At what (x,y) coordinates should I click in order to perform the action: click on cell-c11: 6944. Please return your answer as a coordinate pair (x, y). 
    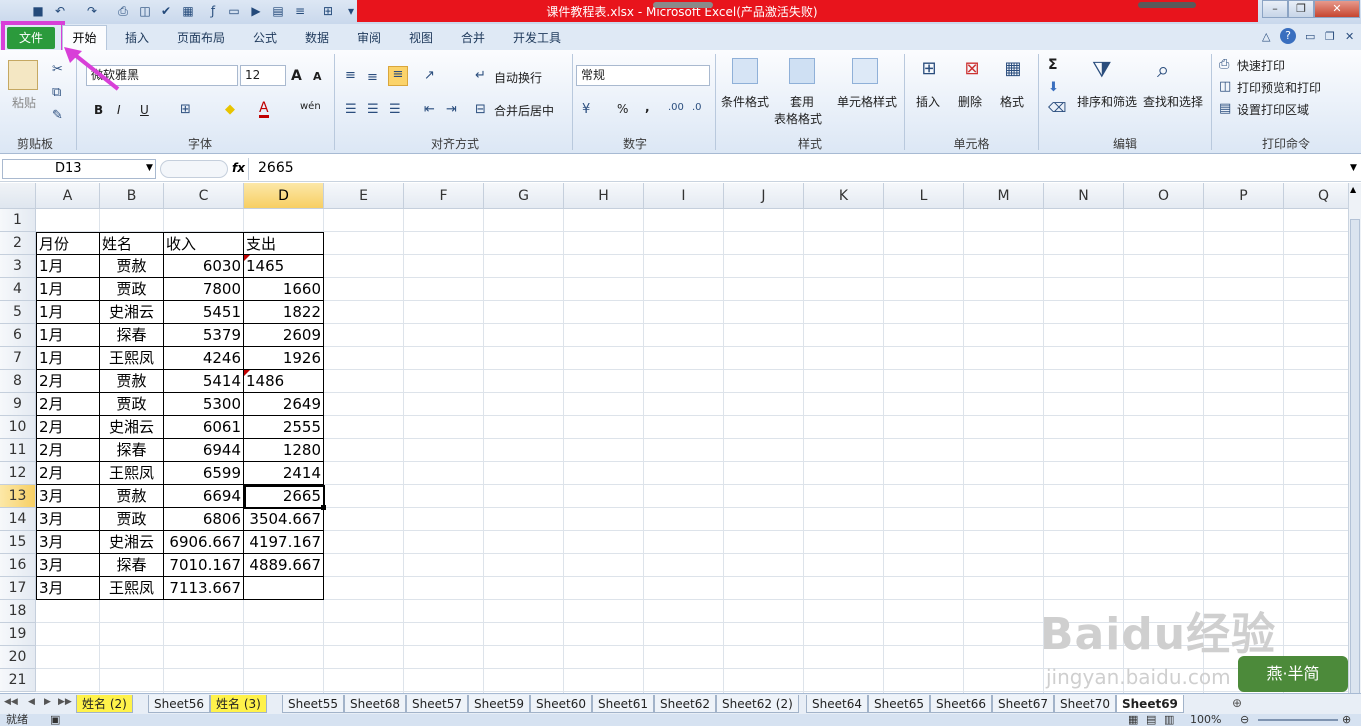
    Looking at the image, I should click on (204, 450).